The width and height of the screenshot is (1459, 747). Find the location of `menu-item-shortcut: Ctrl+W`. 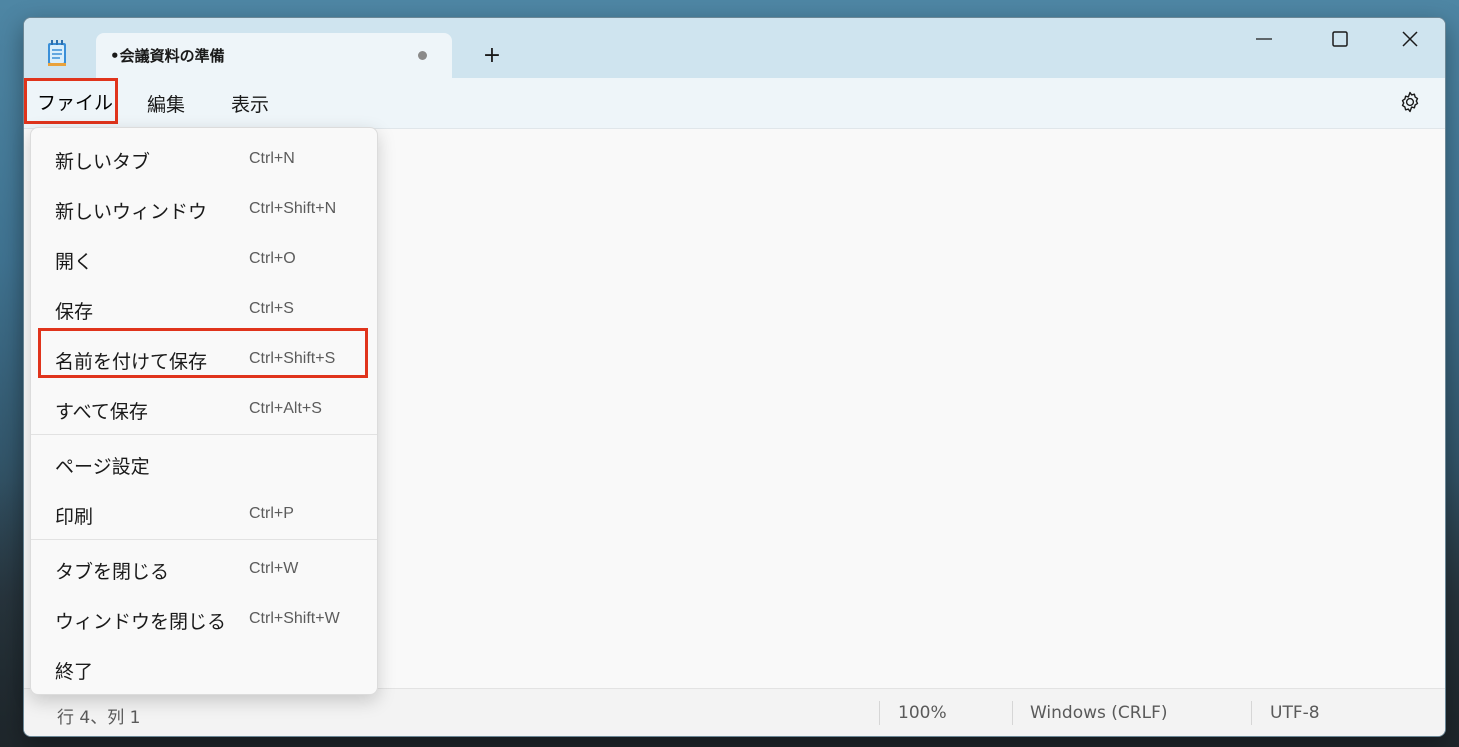

menu-item-shortcut: Ctrl+W is located at coordinates (274, 568).